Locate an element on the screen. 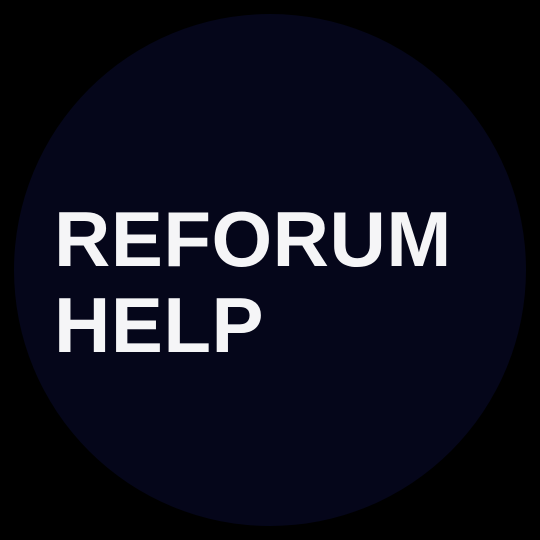  logo-line-help: HELP is located at coordinates (159, 325).